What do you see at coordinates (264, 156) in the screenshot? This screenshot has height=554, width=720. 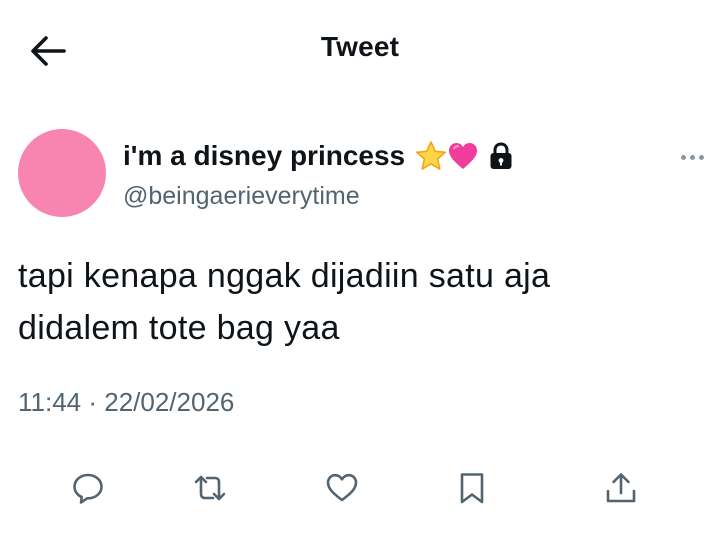 I see `display-name: i'm a disney princess` at bounding box center [264, 156].